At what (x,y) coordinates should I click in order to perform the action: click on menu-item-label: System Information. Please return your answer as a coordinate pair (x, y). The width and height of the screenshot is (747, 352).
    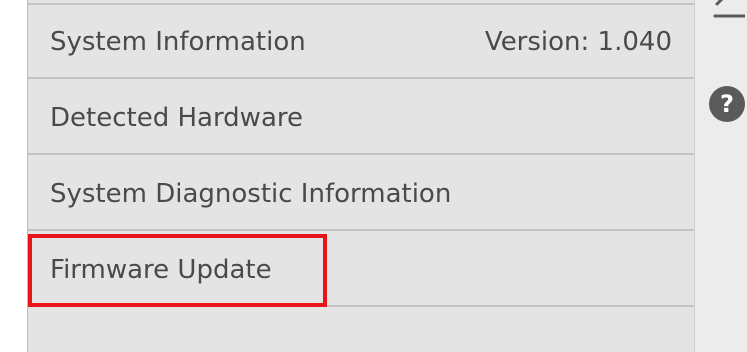
    Looking at the image, I should click on (178, 42).